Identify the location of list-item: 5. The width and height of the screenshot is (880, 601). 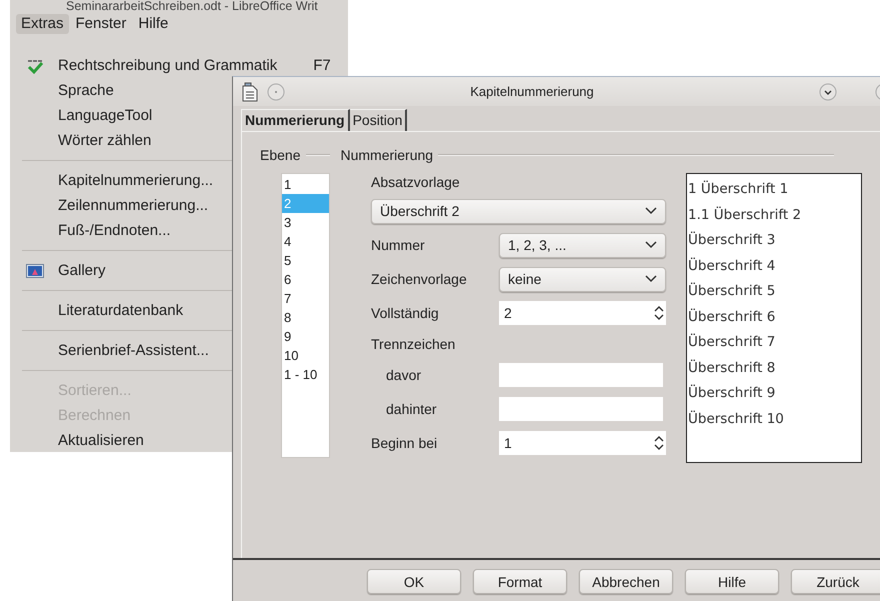
(305, 260).